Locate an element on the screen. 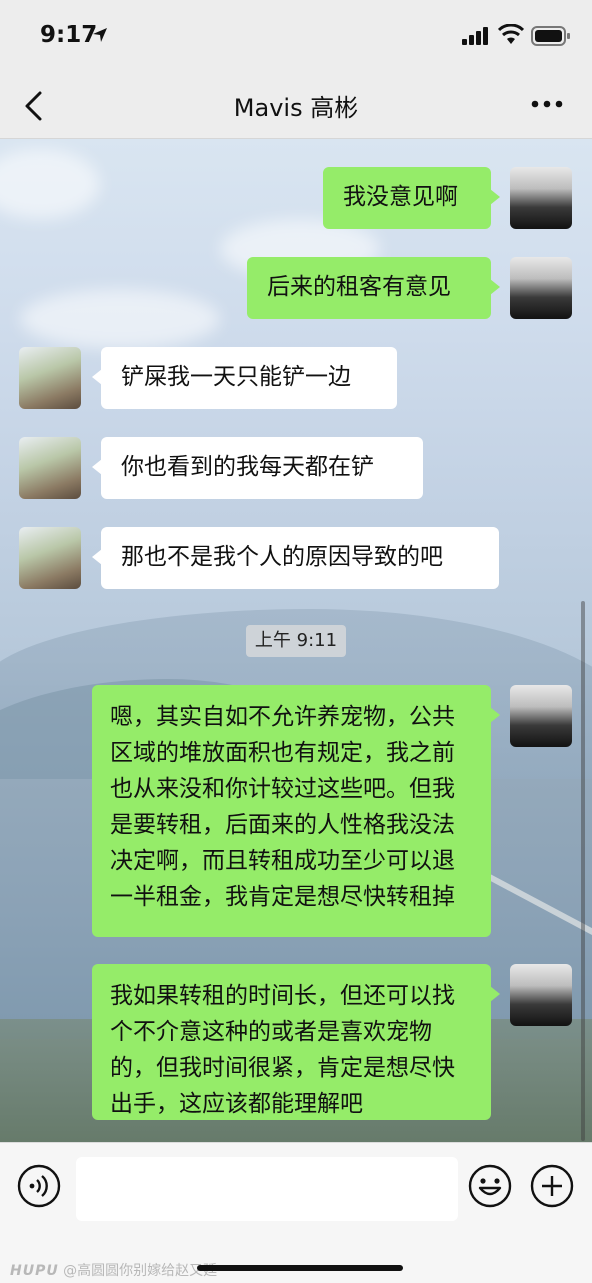  status-time: 9:17 is located at coordinates (69, 35).